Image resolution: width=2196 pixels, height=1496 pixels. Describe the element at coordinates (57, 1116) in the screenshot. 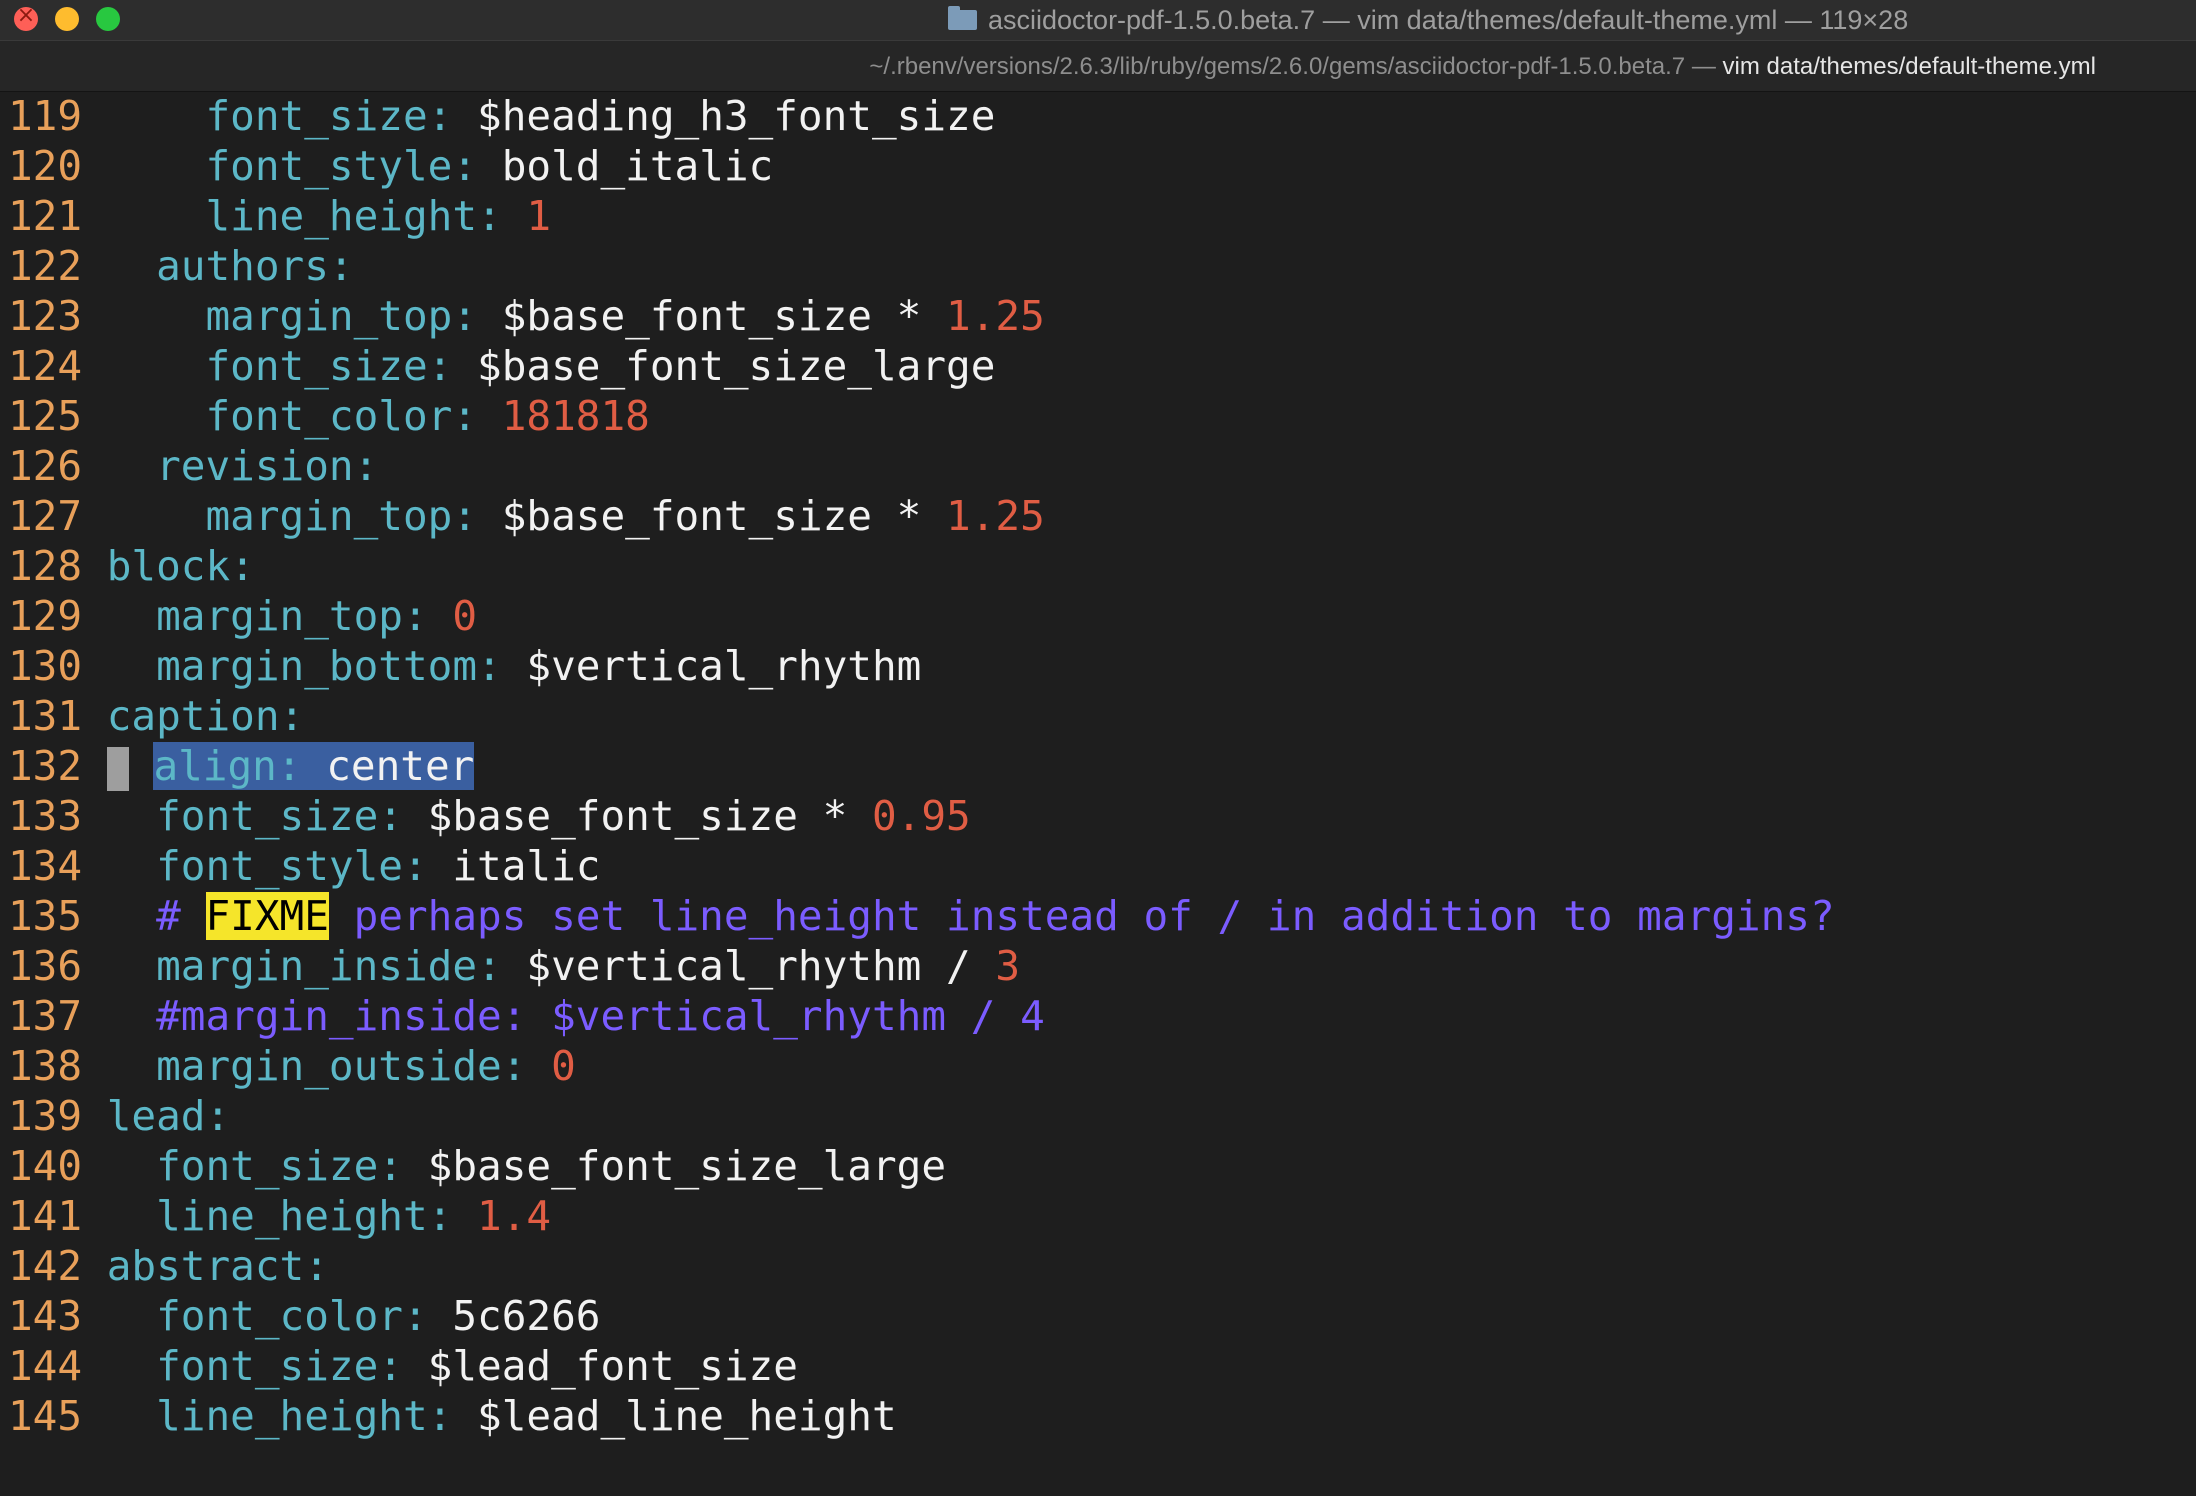

I see `line-number: 139` at that location.